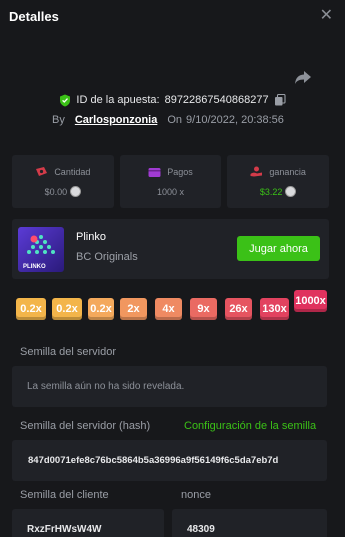  Describe the element at coordinates (250, 426) in the screenshot. I see `seed-config-link: Configuración de la semilla` at that location.